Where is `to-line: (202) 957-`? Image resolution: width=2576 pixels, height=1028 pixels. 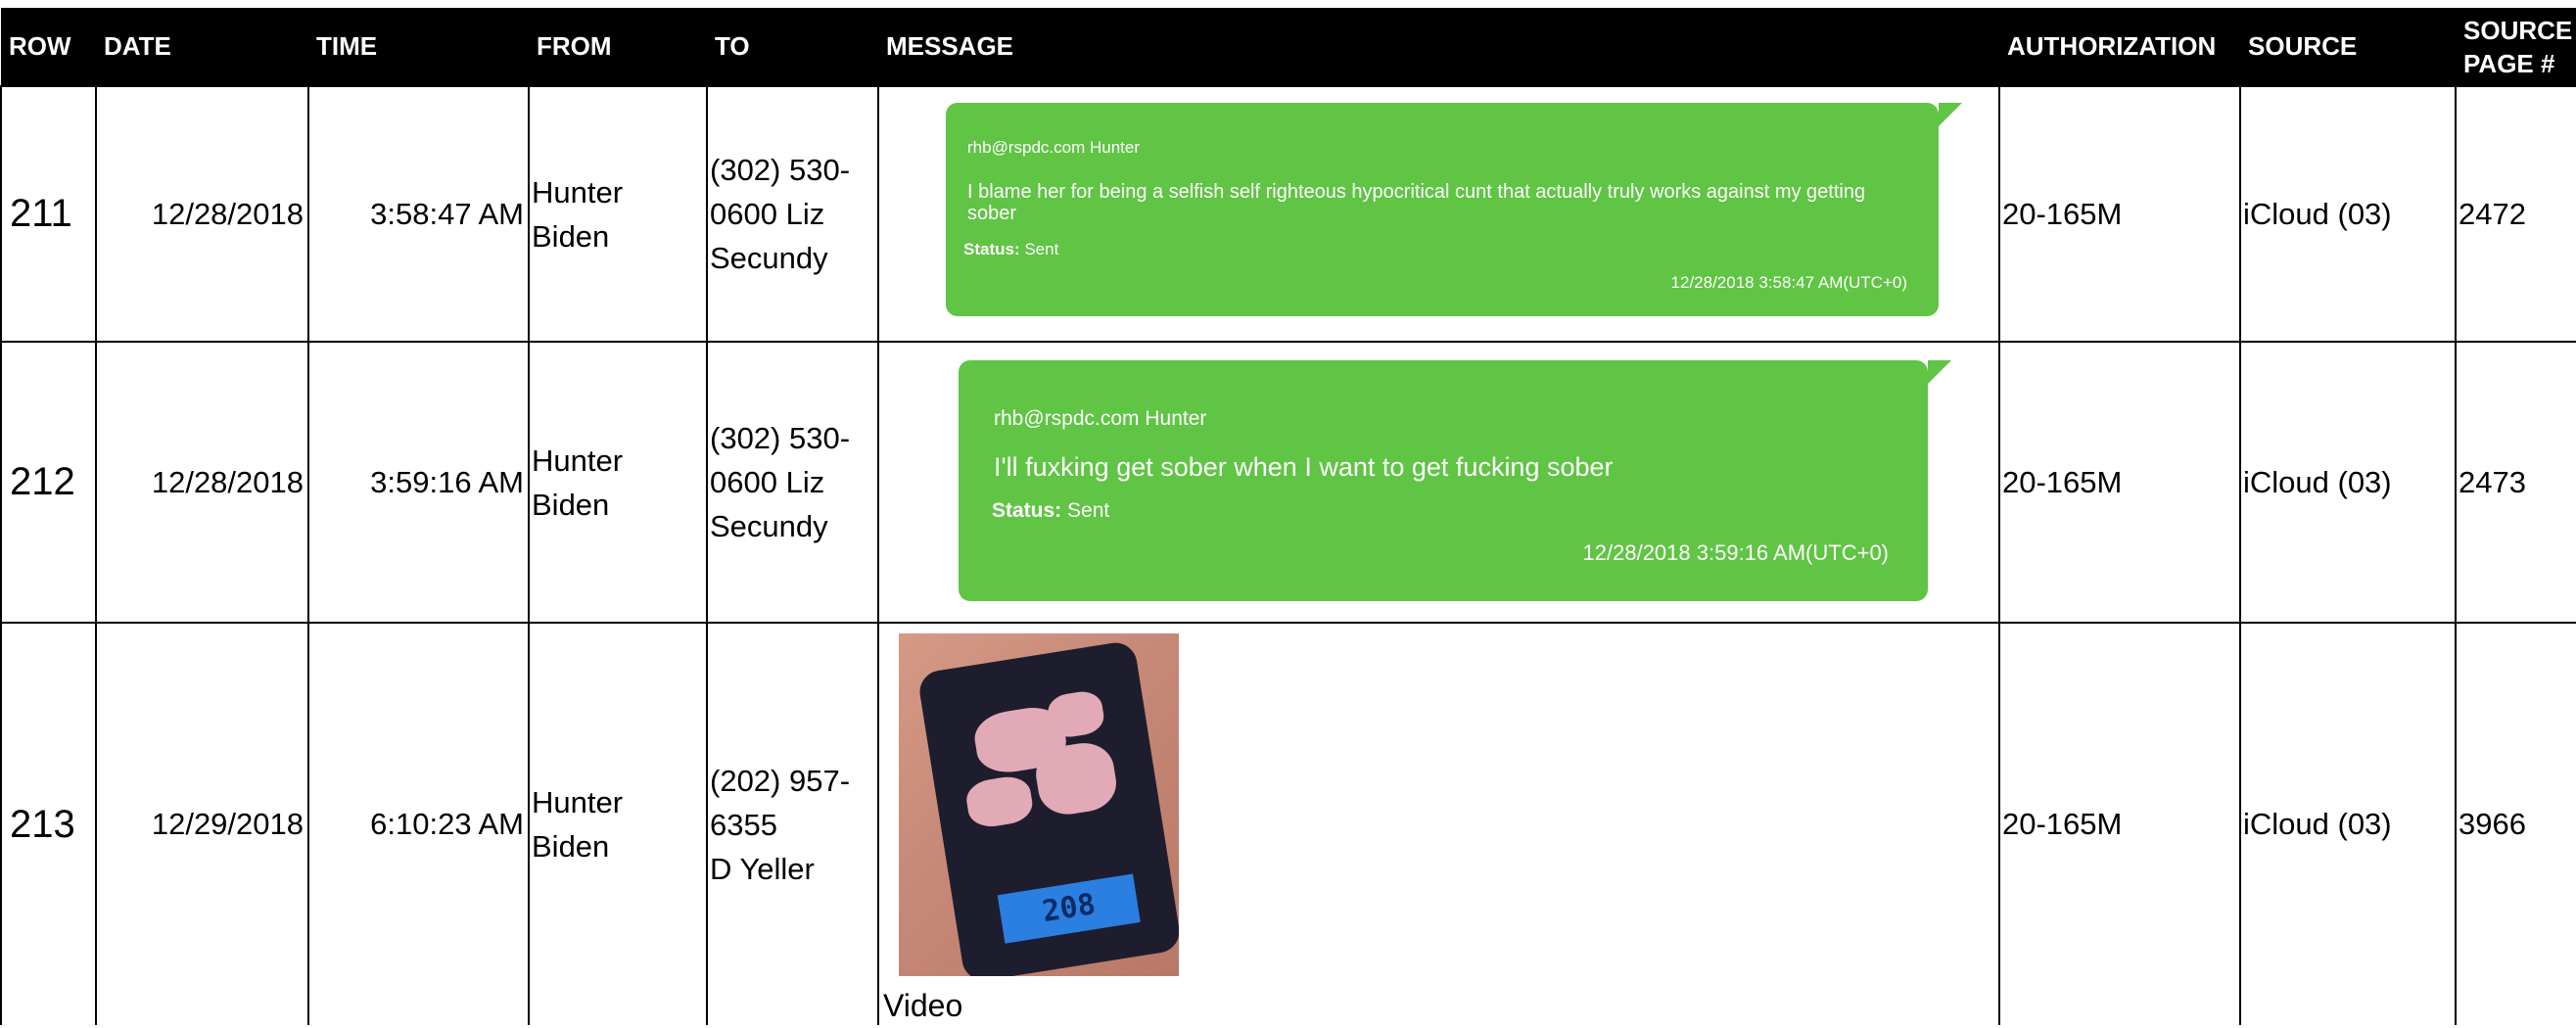 to-line: (202) 957- is located at coordinates (780, 780).